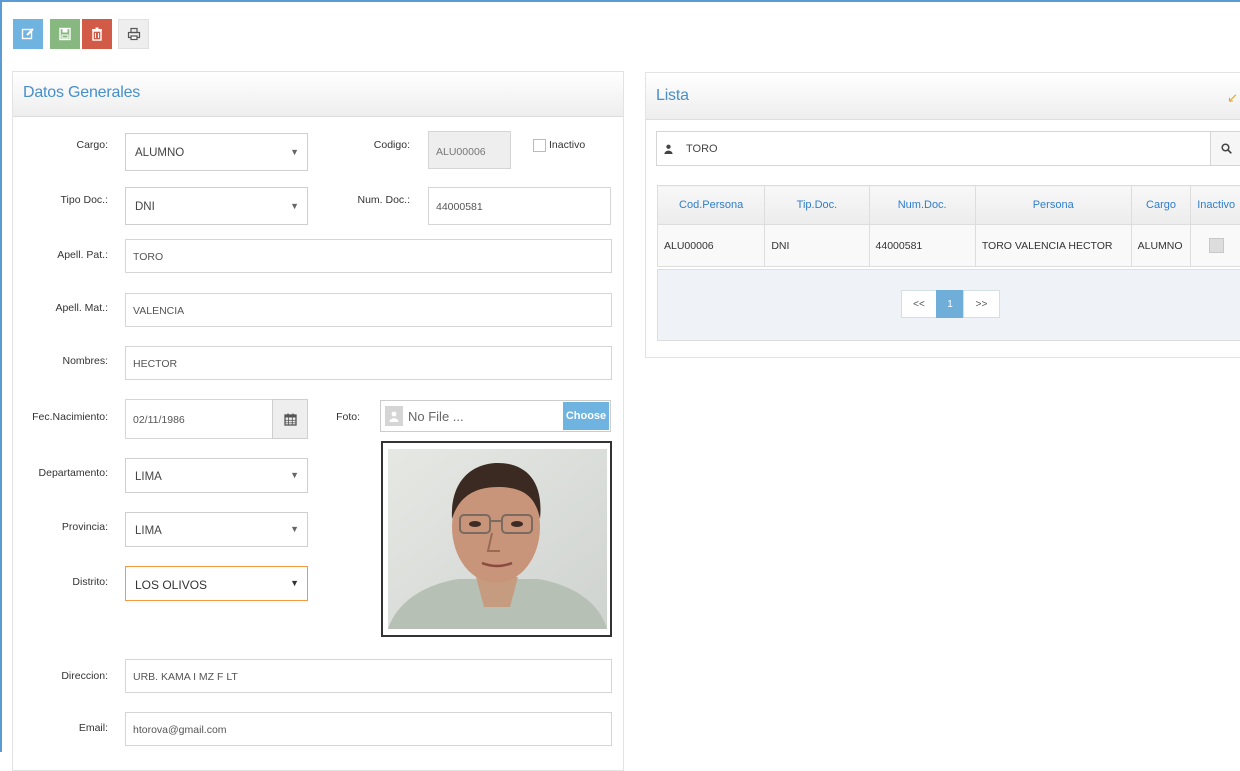  What do you see at coordinates (1161, 246) in the screenshot?
I see `cell-cargo: ALUMNO` at bounding box center [1161, 246].